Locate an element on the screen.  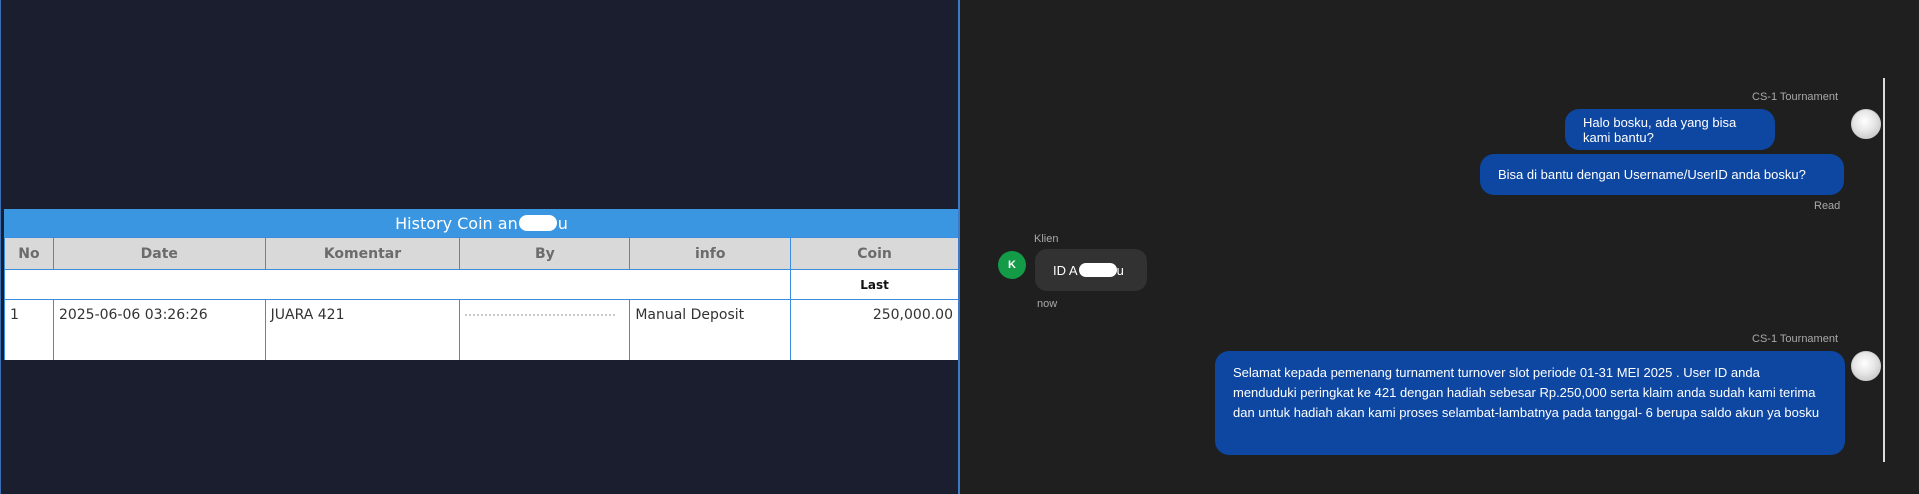
client-message-prefix: ID A is located at coordinates (1065, 270).